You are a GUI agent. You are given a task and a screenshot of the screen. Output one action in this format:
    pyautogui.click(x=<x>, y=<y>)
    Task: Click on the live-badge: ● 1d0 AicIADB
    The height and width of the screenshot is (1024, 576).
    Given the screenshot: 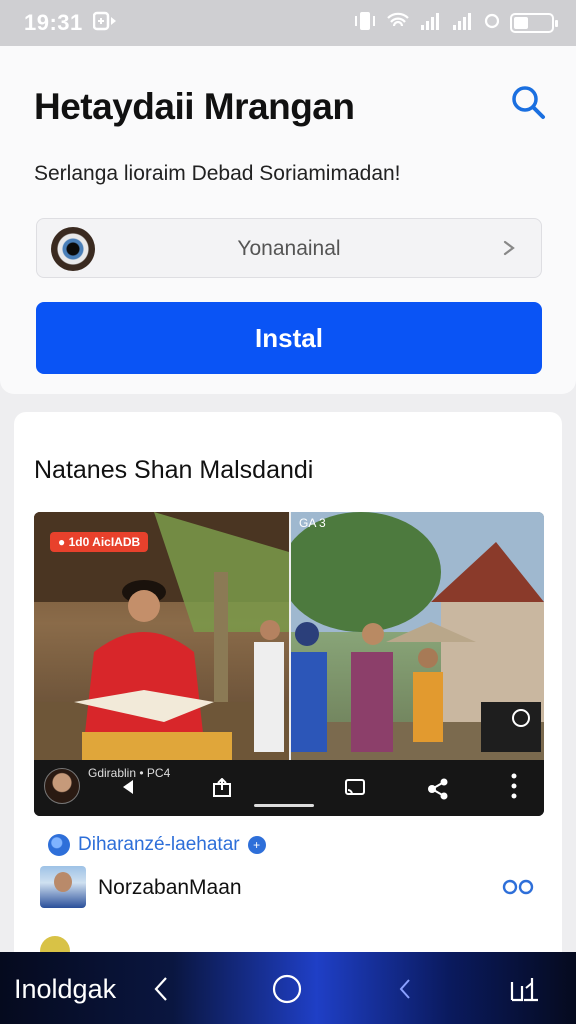 What is the action you would take?
    pyautogui.click(x=99, y=542)
    